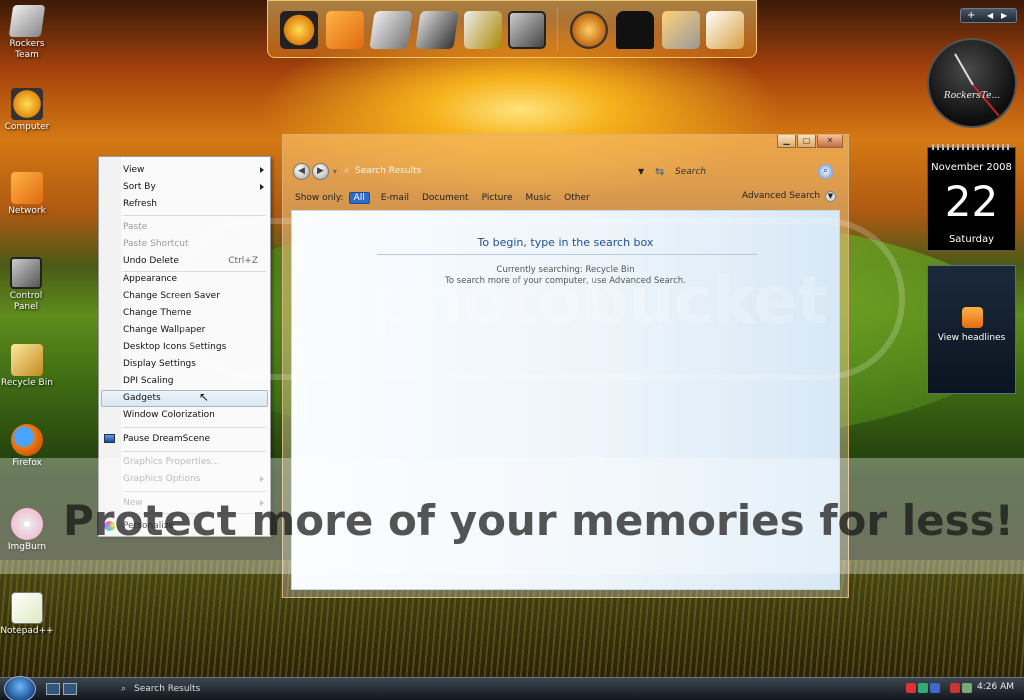 This screenshot has width=1024, height=700. What do you see at coordinates (830, 196) in the screenshot?
I see `chevron-down-icon: ▼` at bounding box center [830, 196].